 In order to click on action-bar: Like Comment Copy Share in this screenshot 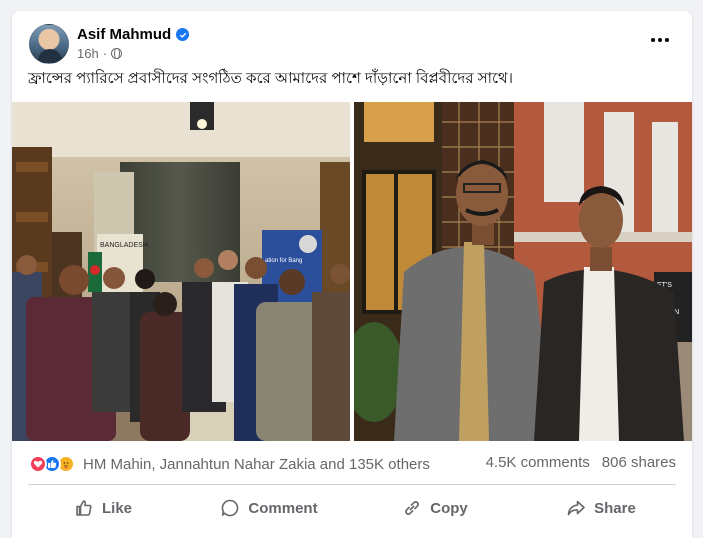, I will do `click(352, 508)`.